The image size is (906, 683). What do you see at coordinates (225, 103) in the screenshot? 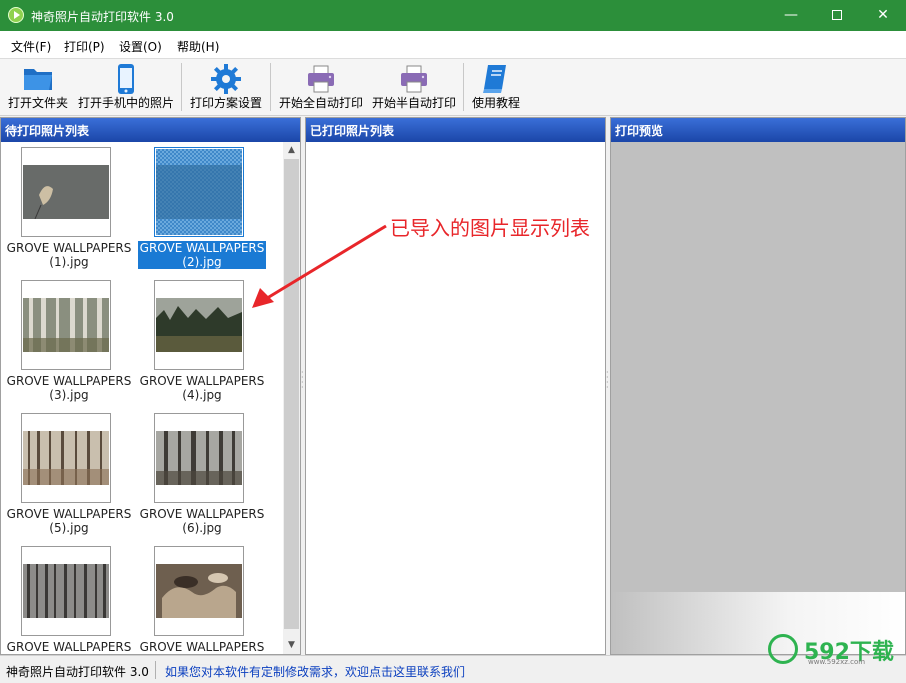
I see `print-settings-label: 打印方案设置` at bounding box center [225, 103].